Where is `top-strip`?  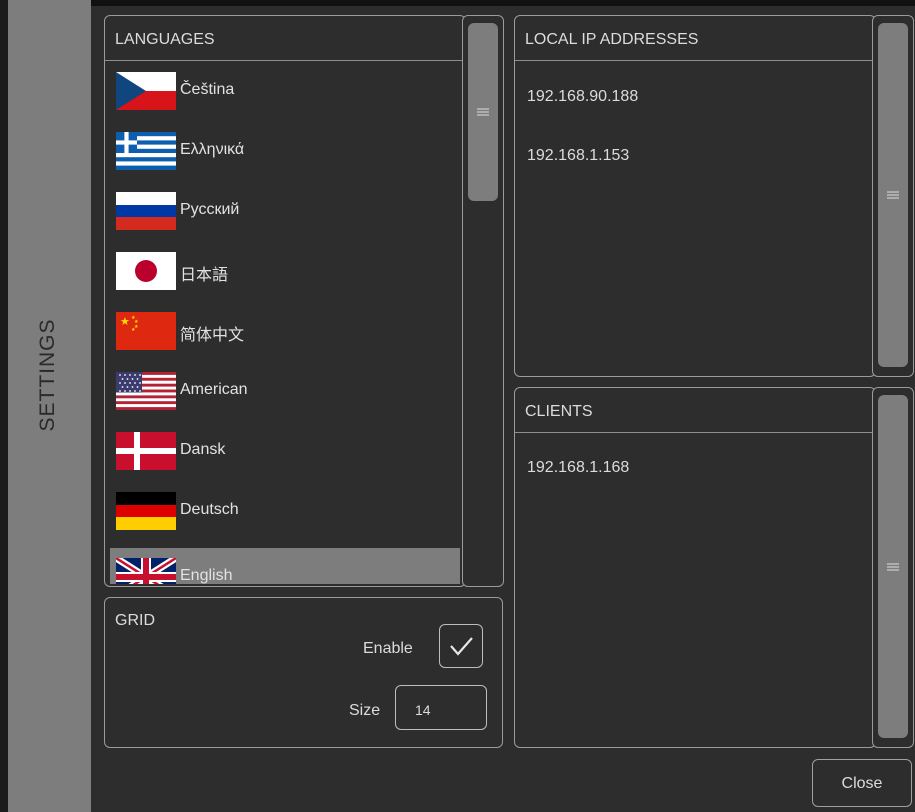 top-strip is located at coordinates (503, 3).